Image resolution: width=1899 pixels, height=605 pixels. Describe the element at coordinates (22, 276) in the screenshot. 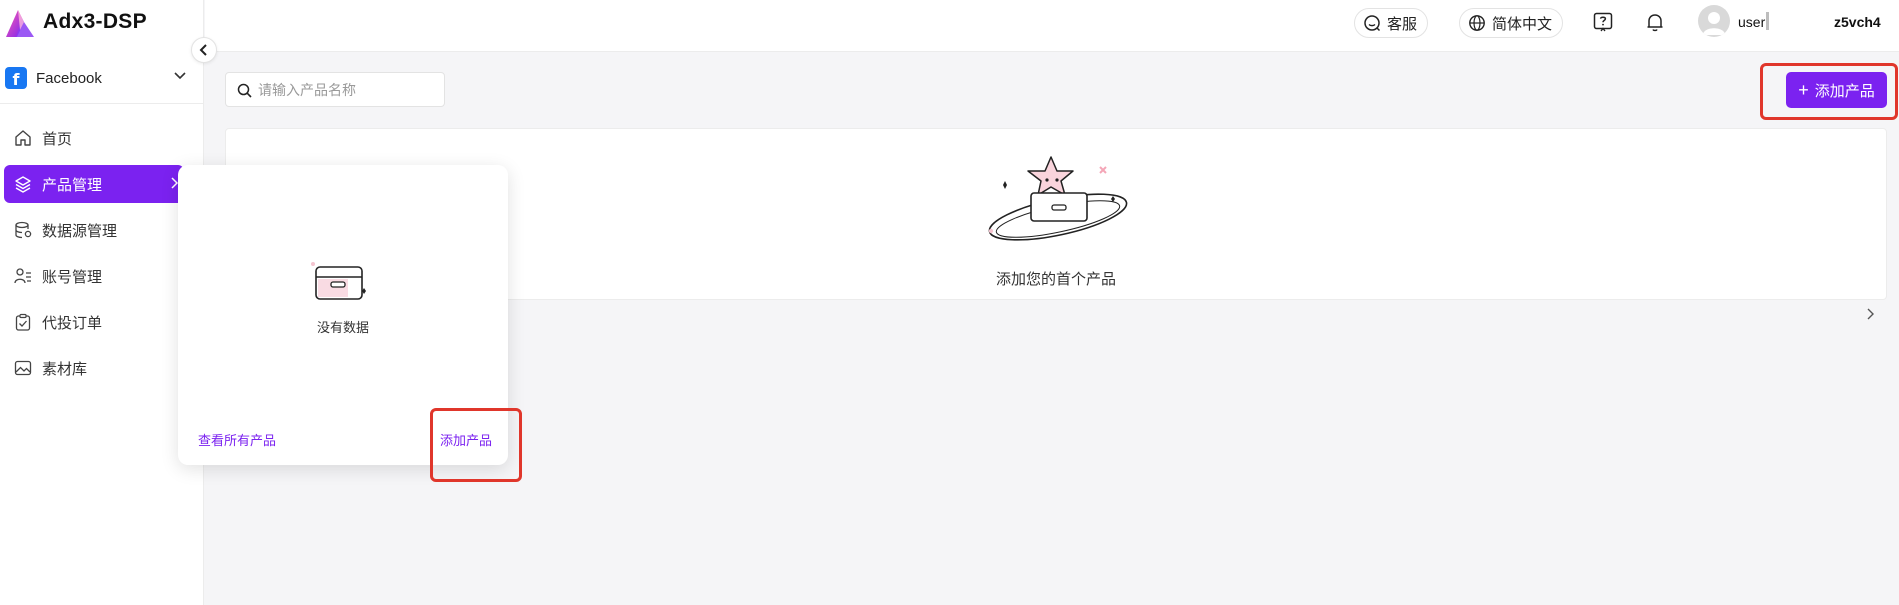

I see `user-list-icon` at that location.